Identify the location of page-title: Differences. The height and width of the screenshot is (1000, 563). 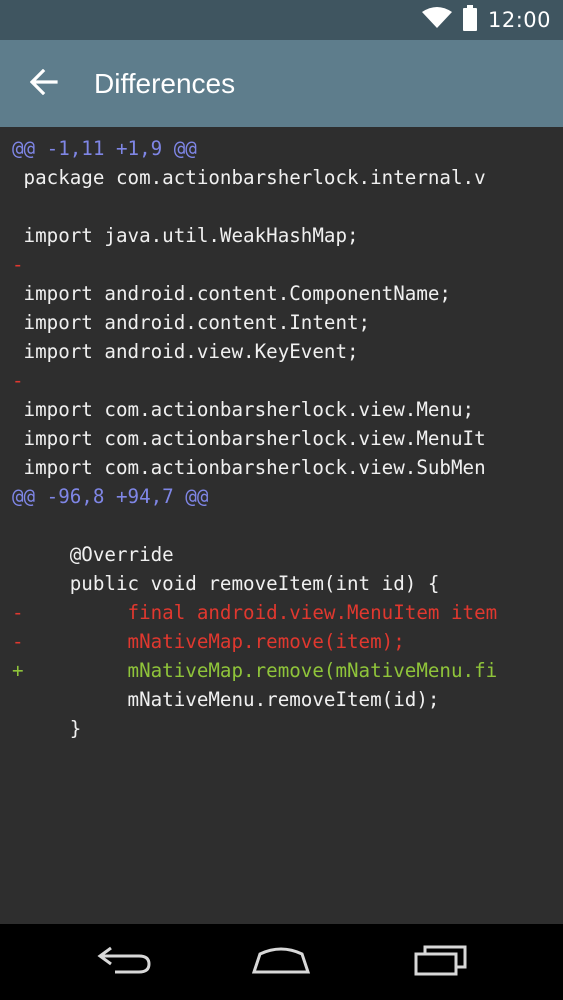
(165, 83).